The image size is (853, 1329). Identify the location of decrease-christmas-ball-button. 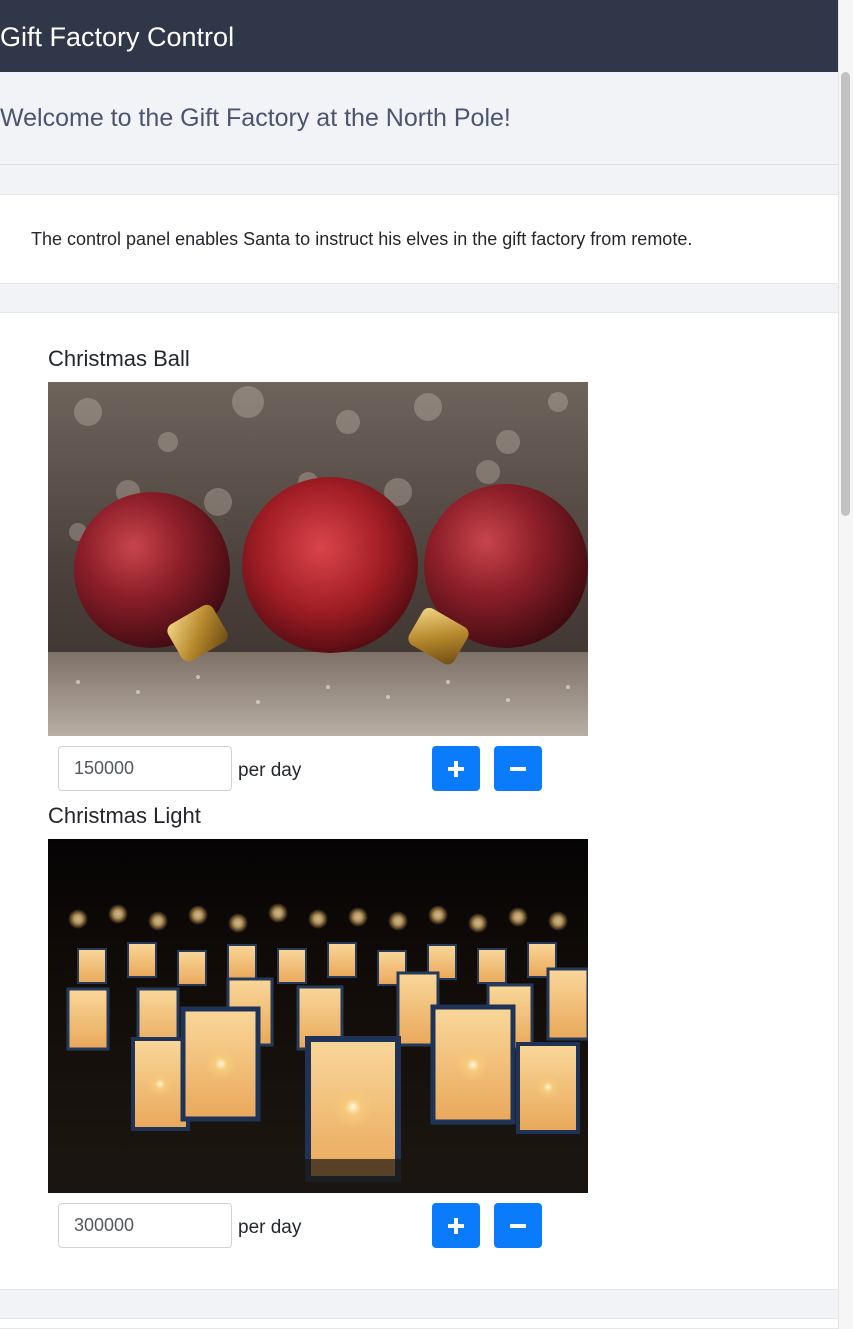
(518, 768).